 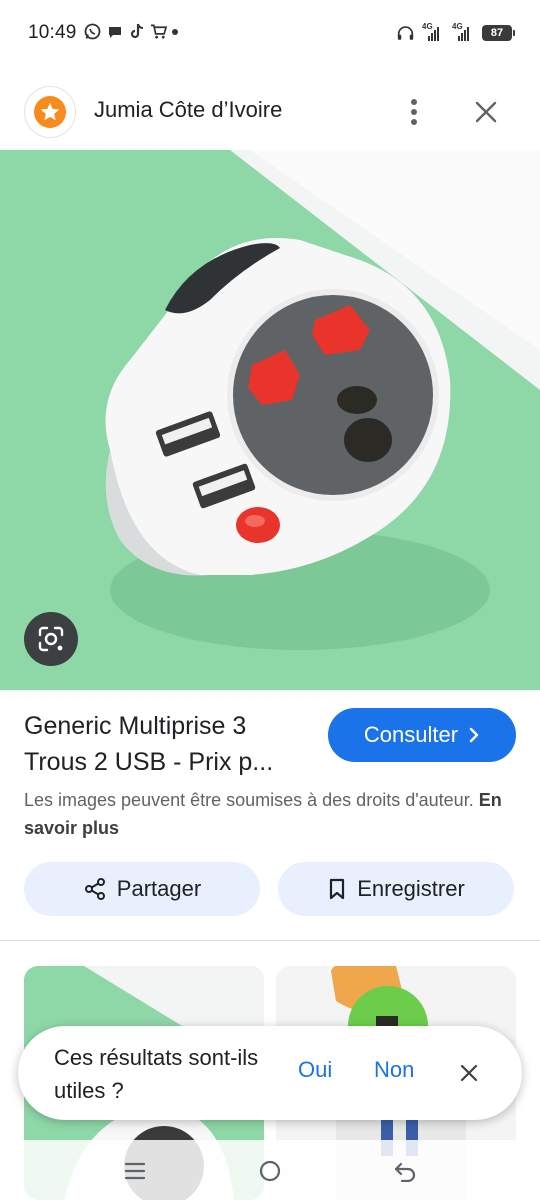 I want to click on back-icon, so click(x=405, y=1172).